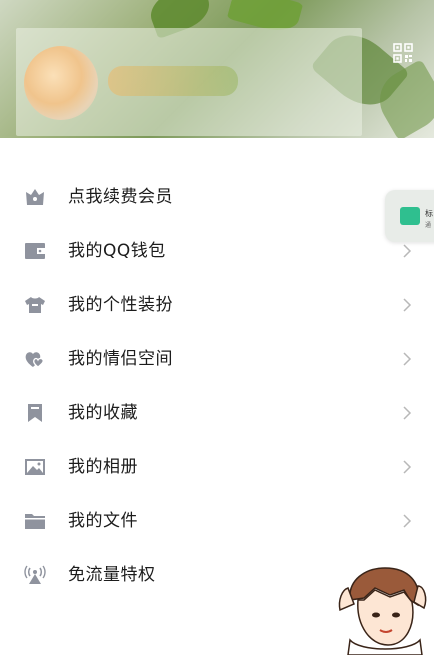 Image resolution: width=434 pixels, height=655 pixels. I want to click on menu-item-personal-dressup: 我的个性装扮, so click(217, 305).